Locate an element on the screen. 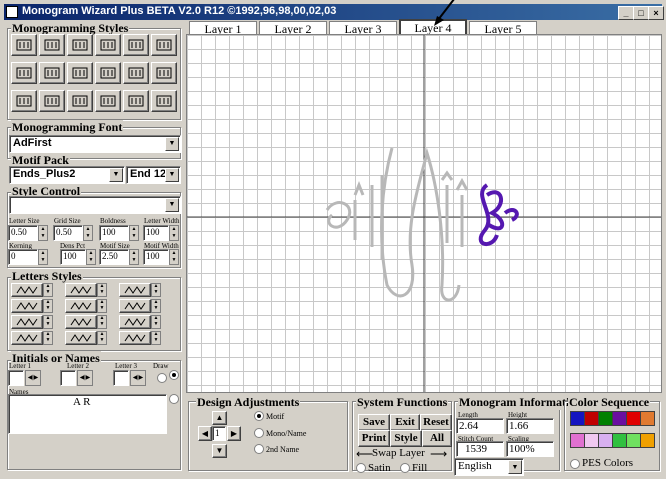 The image size is (666, 479). kerning-field: 0 is located at coordinates (23, 257).